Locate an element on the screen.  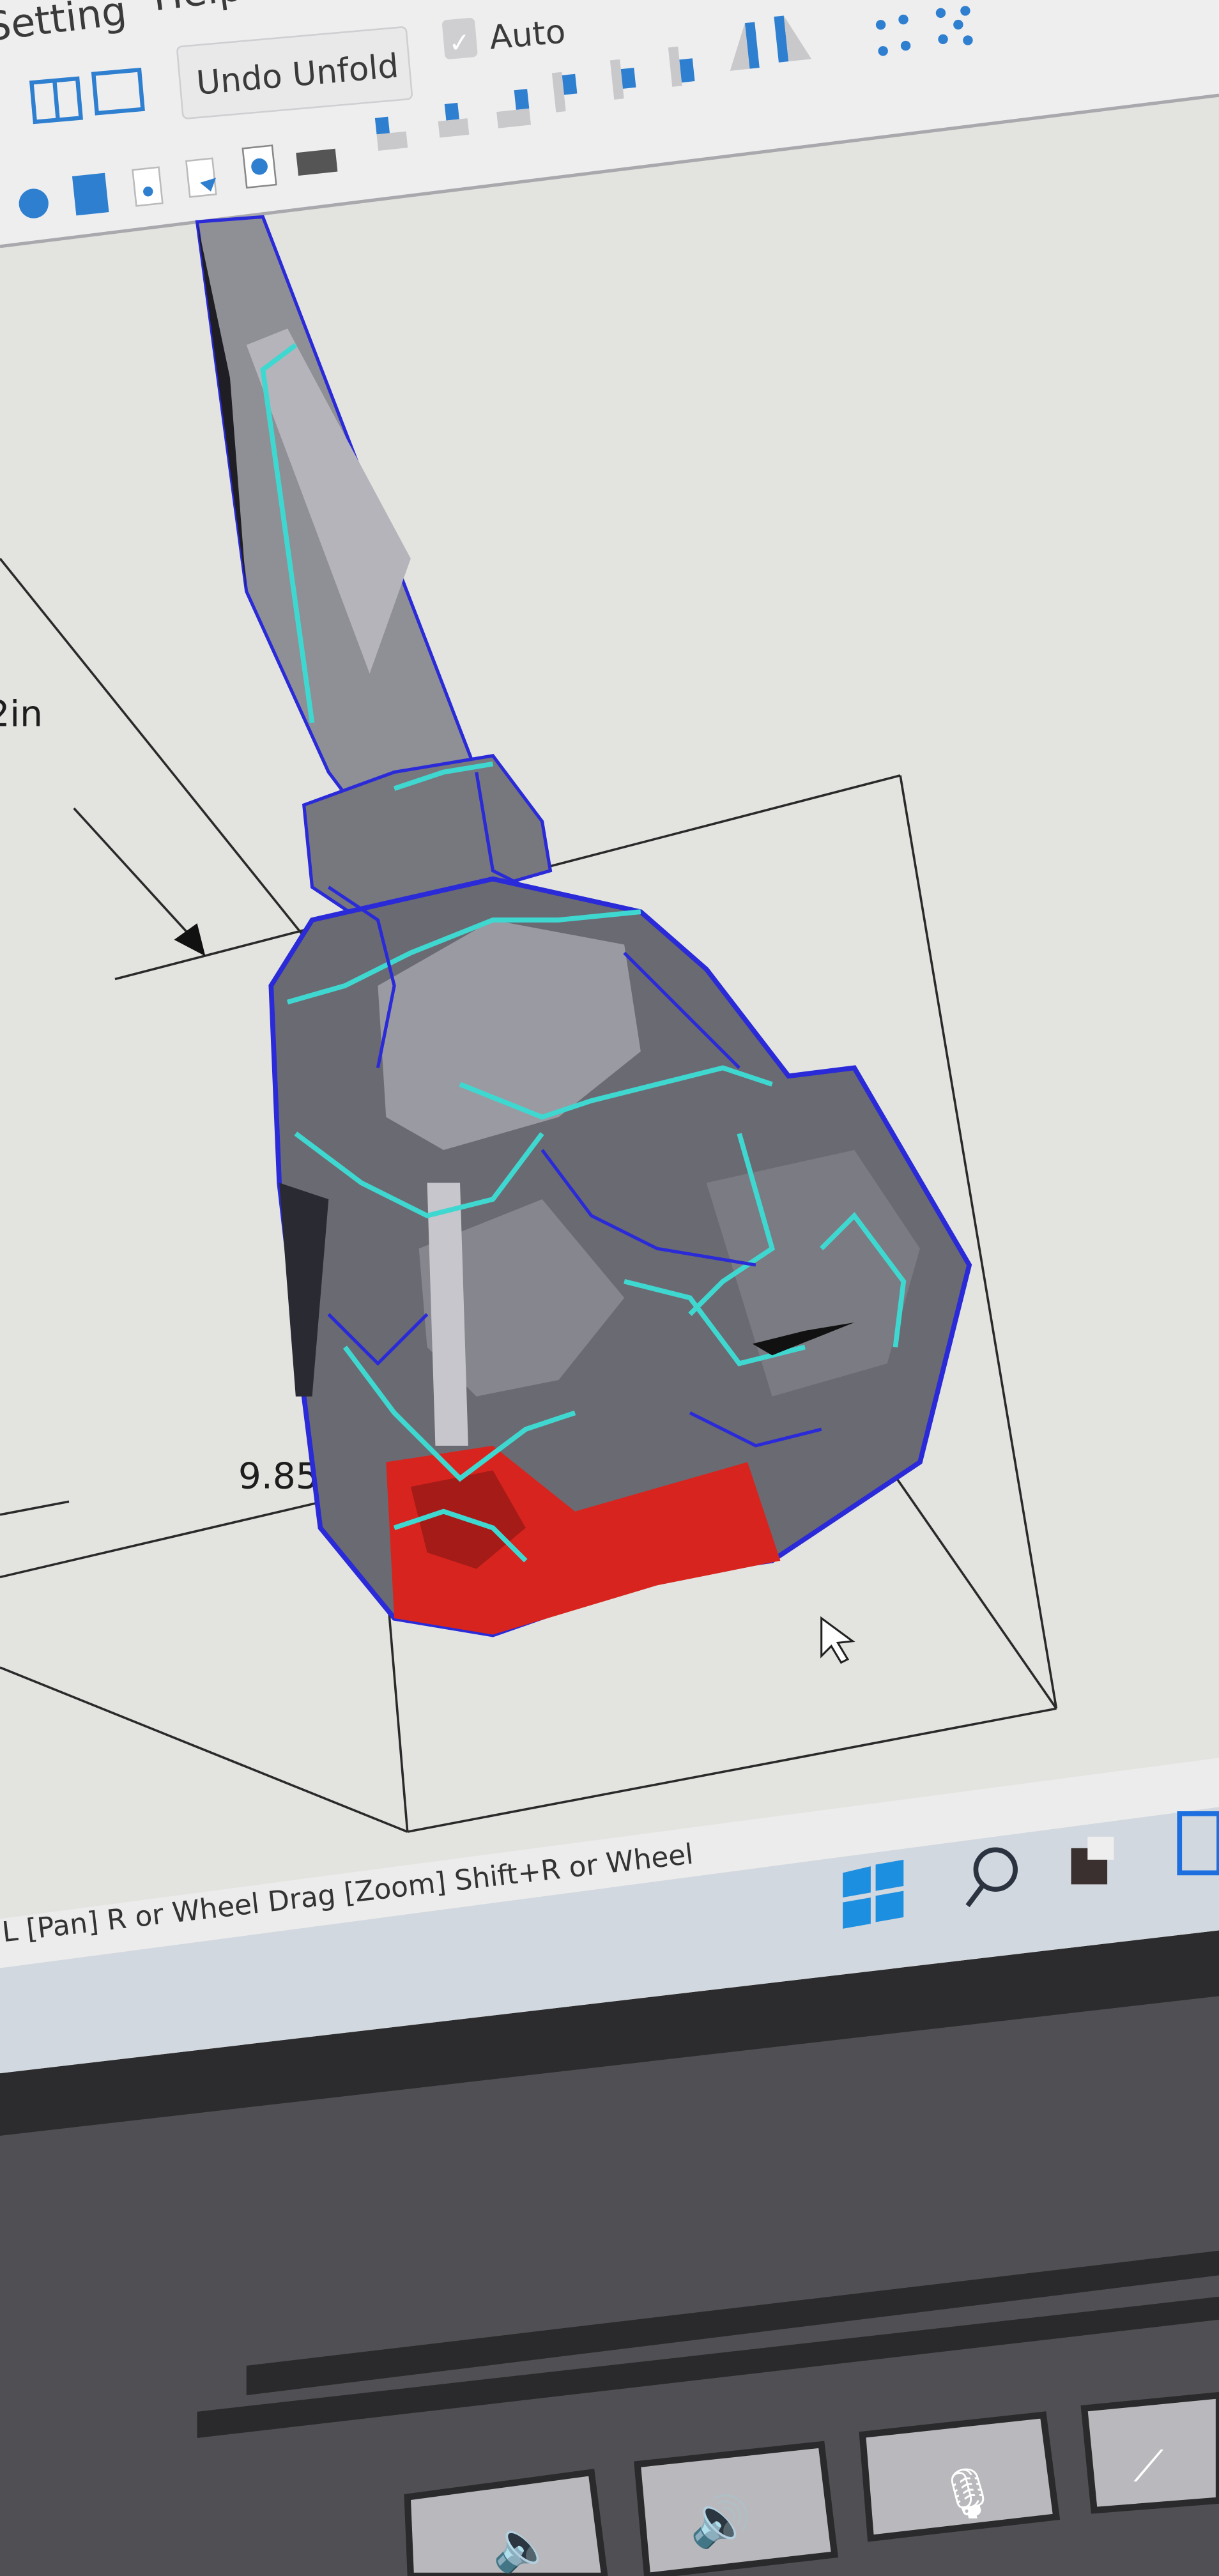
export-icon is located at coordinates (201, 177).